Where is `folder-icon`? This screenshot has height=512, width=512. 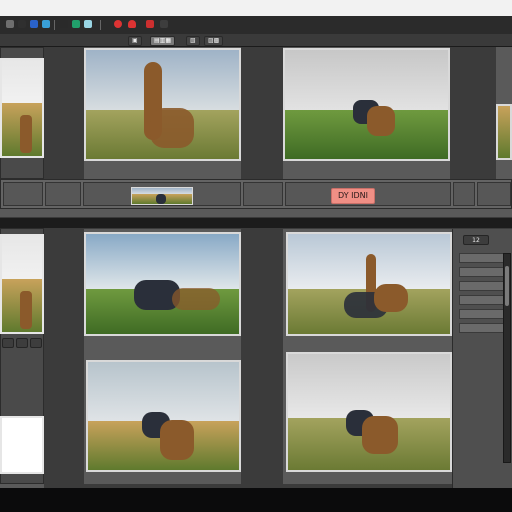
folder-icon is located at coordinates (10, 24).